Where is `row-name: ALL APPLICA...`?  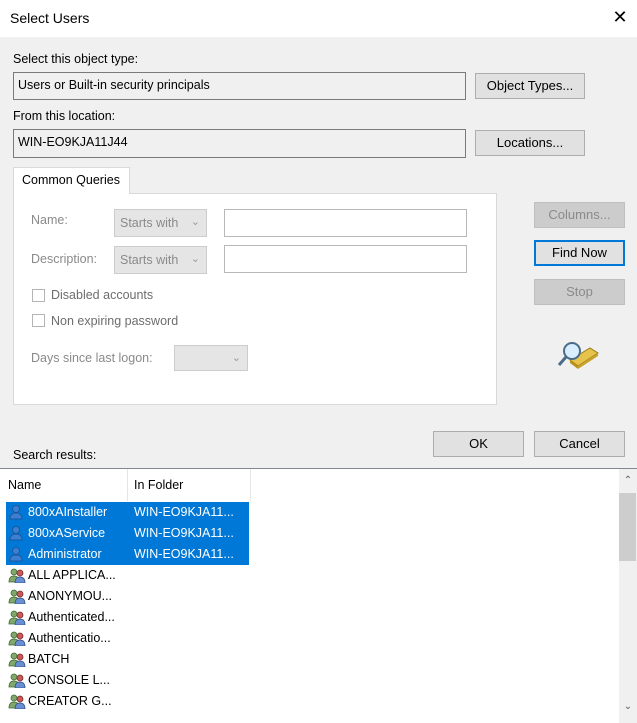 row-name: ALL APPLICA... is located at coordinates (72, 575).